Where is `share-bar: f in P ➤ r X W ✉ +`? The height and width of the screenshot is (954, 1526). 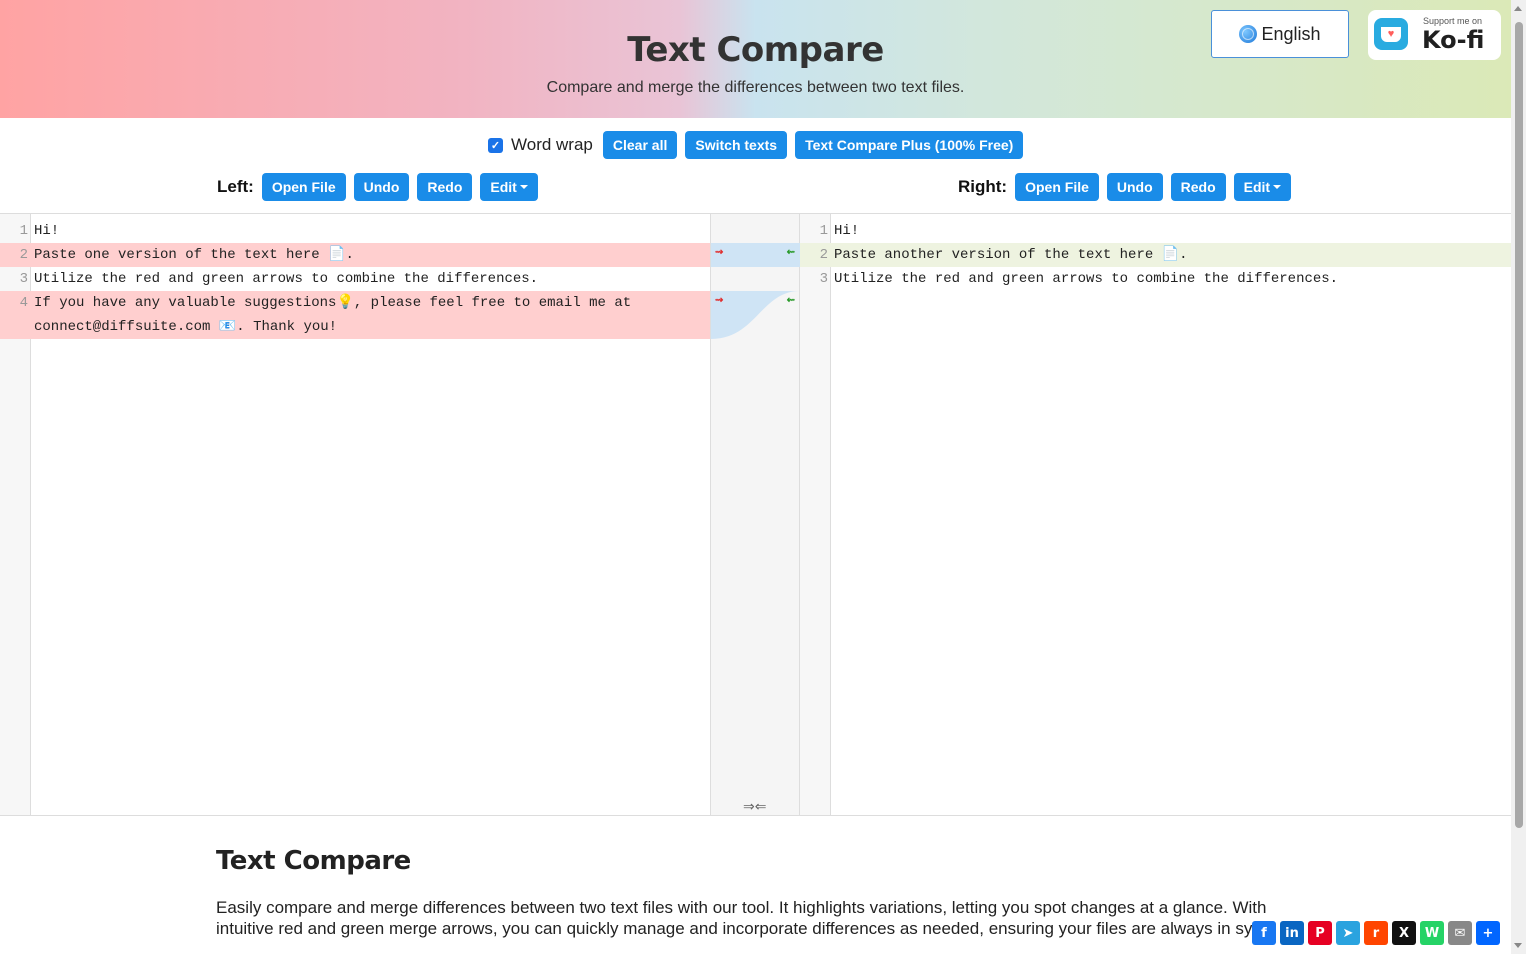 share-bar: f in P ➤ r X W ✉ + is located at coordinates (1376, 933).